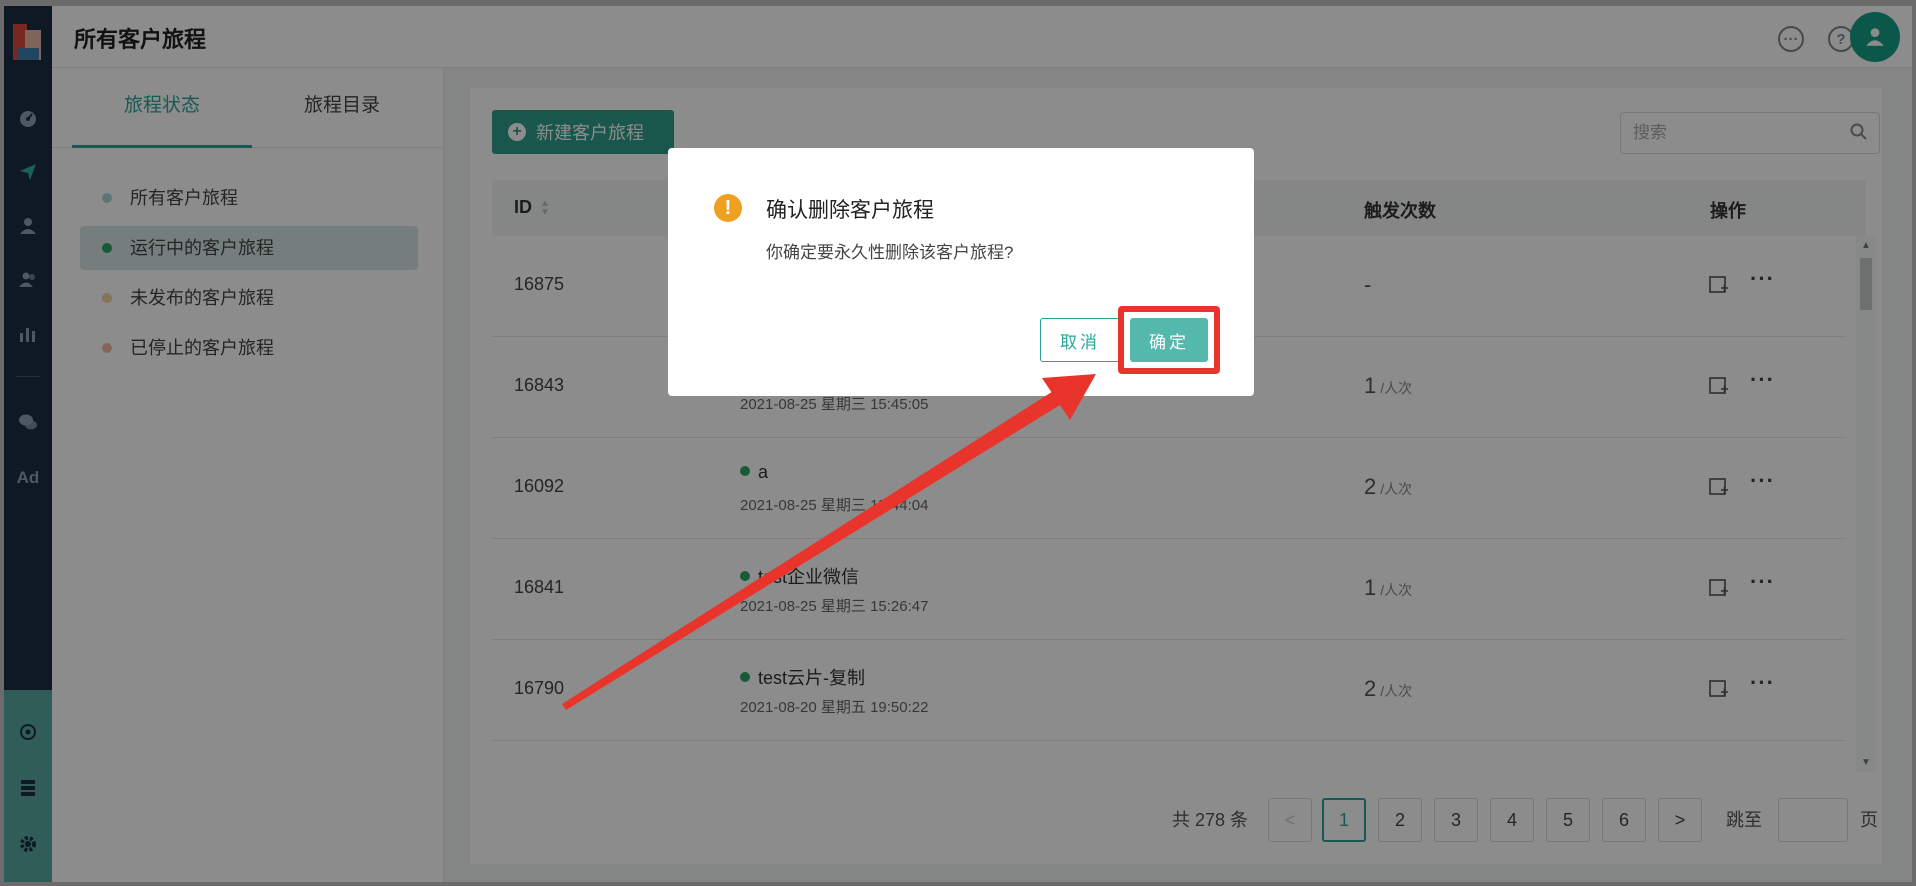 The height and width of the screenshot is (886, 1916). What do you see at coordinates (1169, 340) in the screenshot?
I see `confirm-highlight-box` at bounding box center [1169, 340].